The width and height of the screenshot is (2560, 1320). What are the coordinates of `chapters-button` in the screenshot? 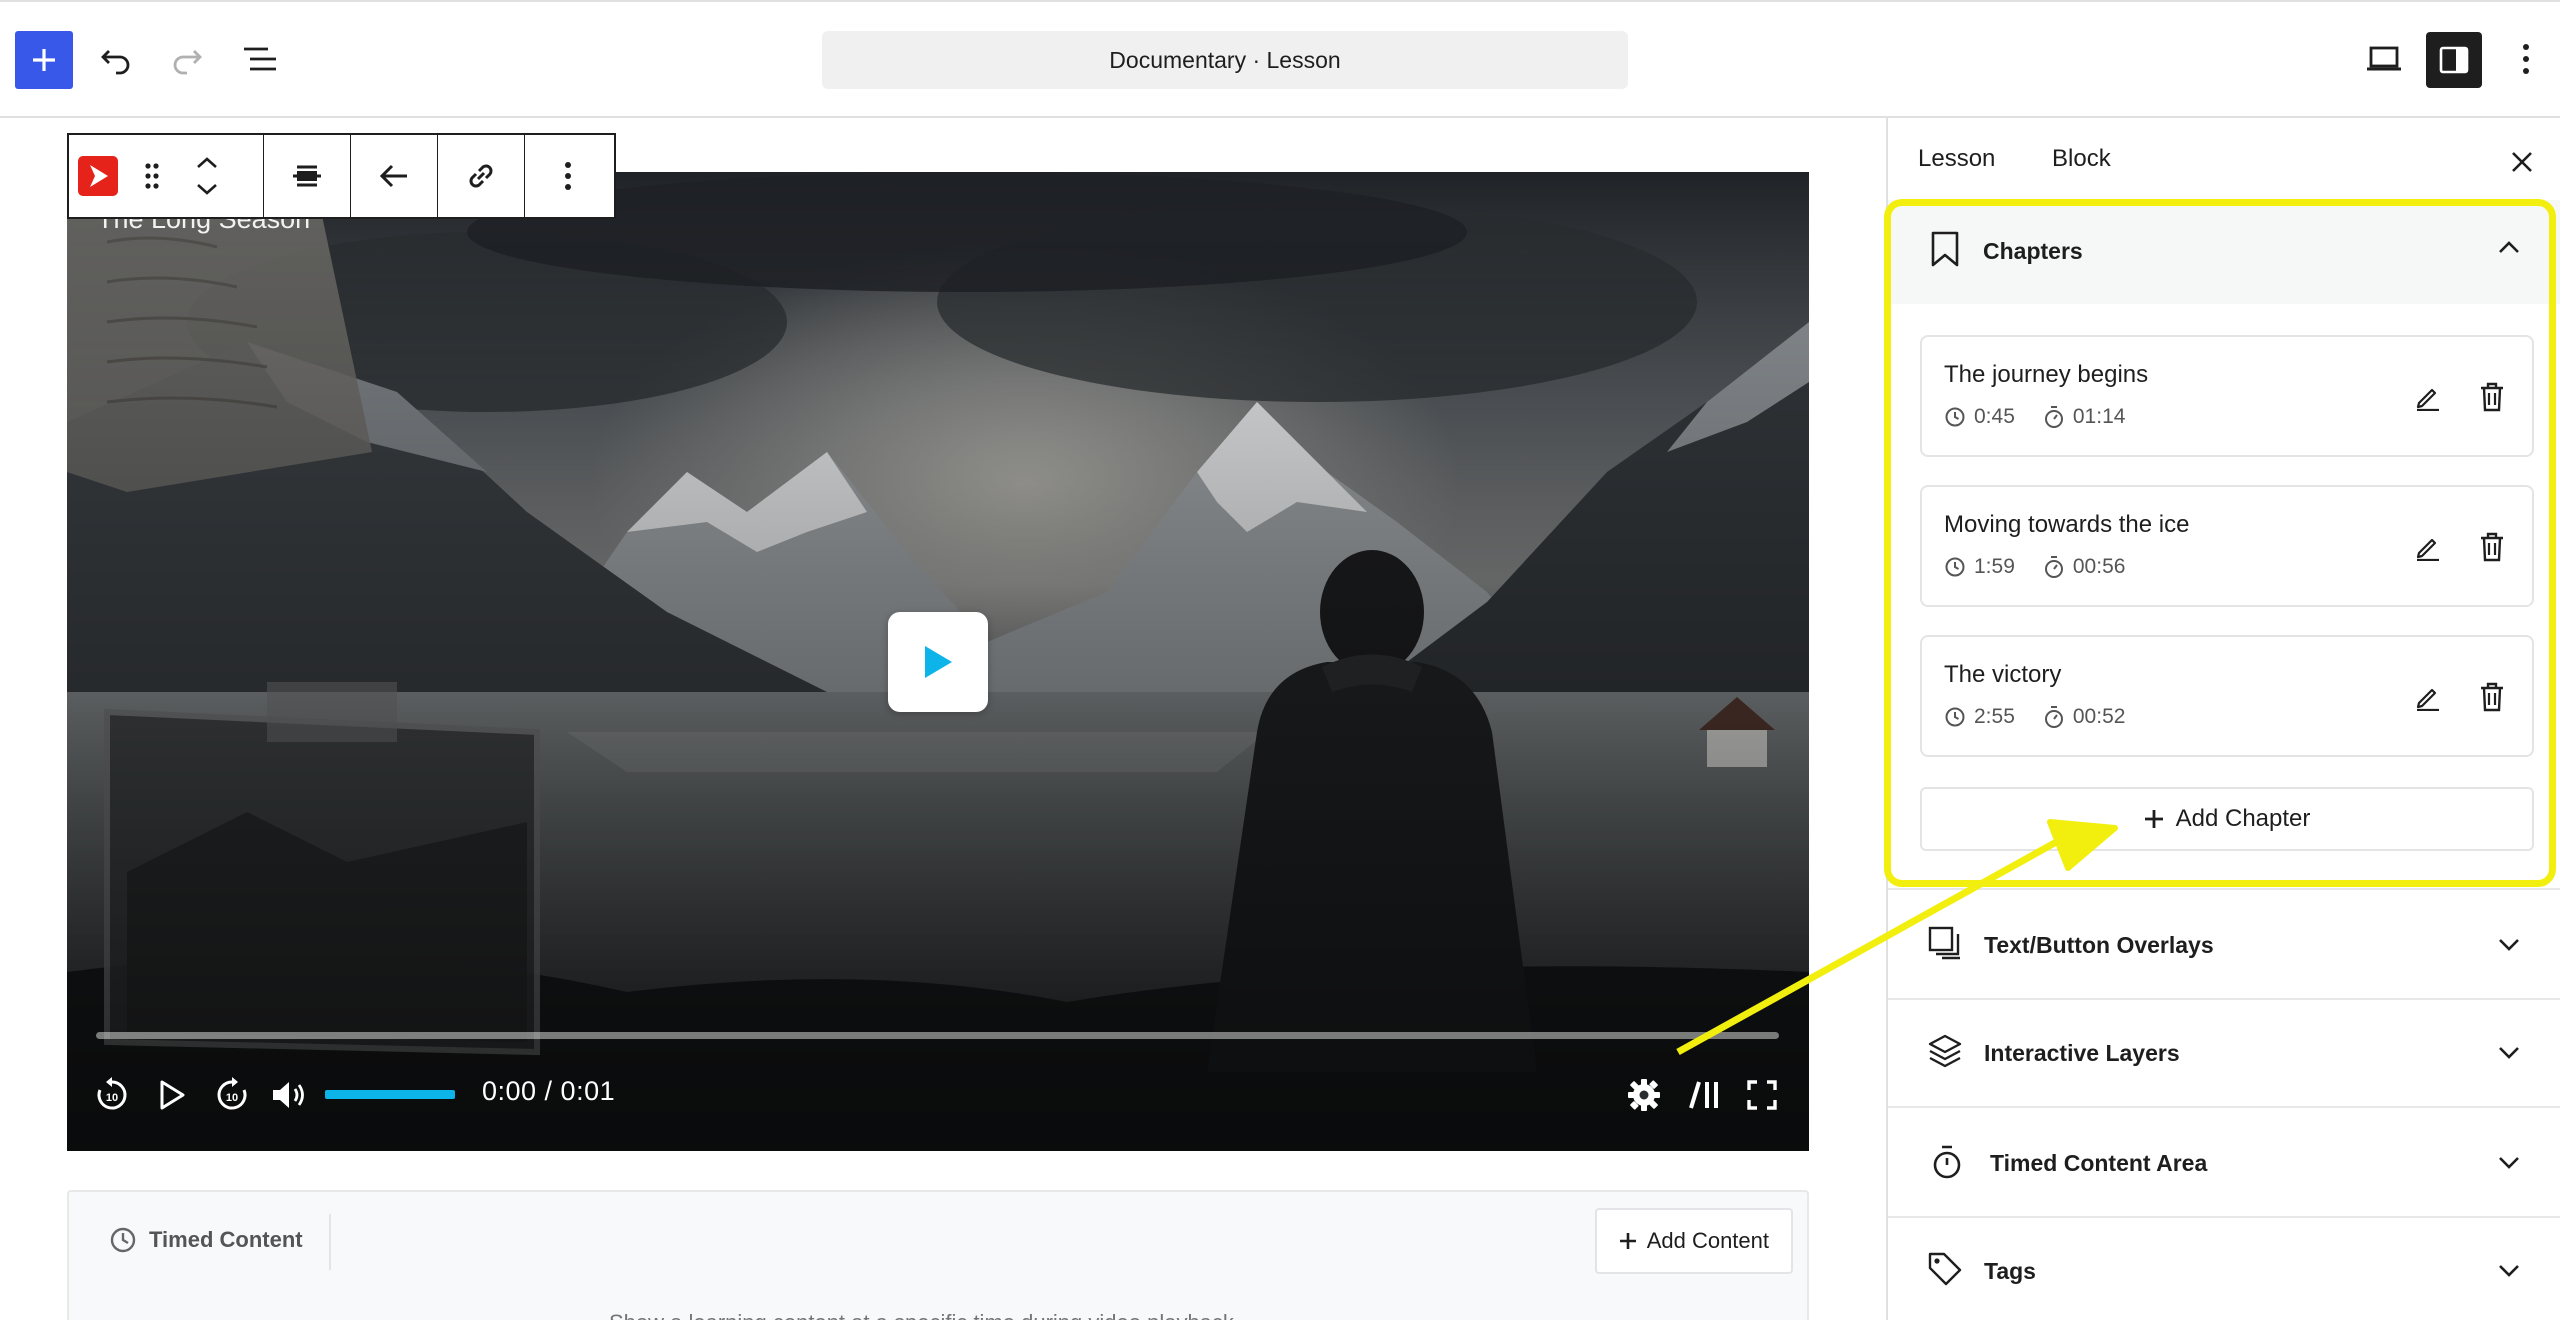 It's located at (1704, 1095).